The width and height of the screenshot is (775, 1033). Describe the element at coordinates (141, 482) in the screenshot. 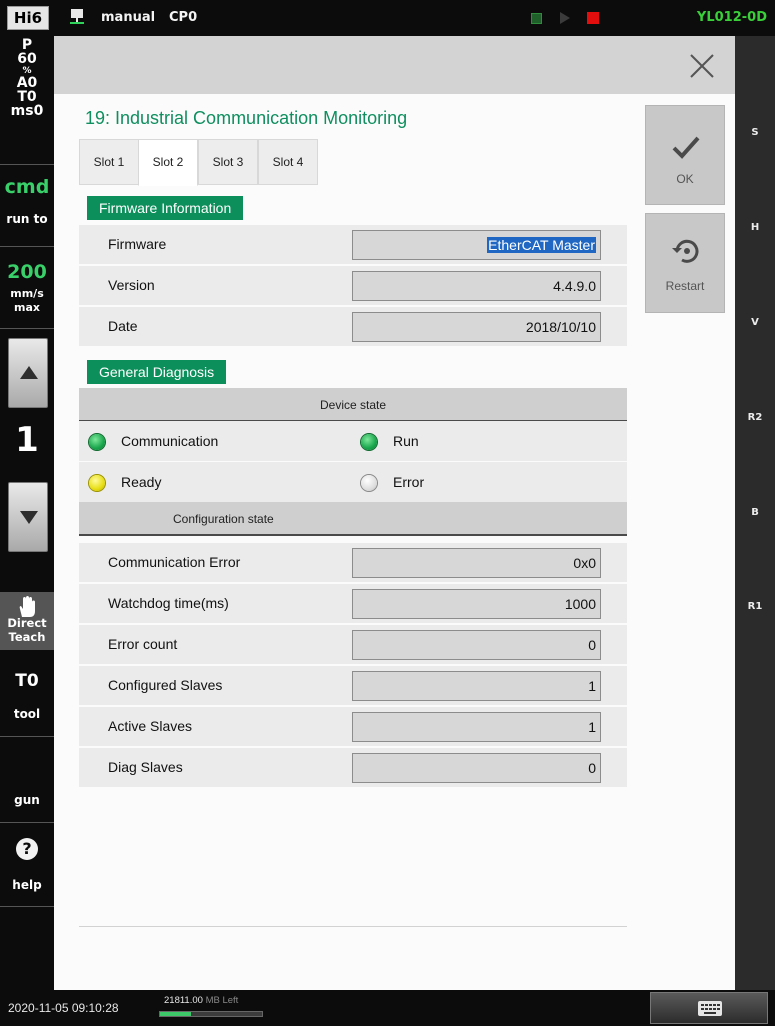

I see `ready-state-label: Ready` at that location.